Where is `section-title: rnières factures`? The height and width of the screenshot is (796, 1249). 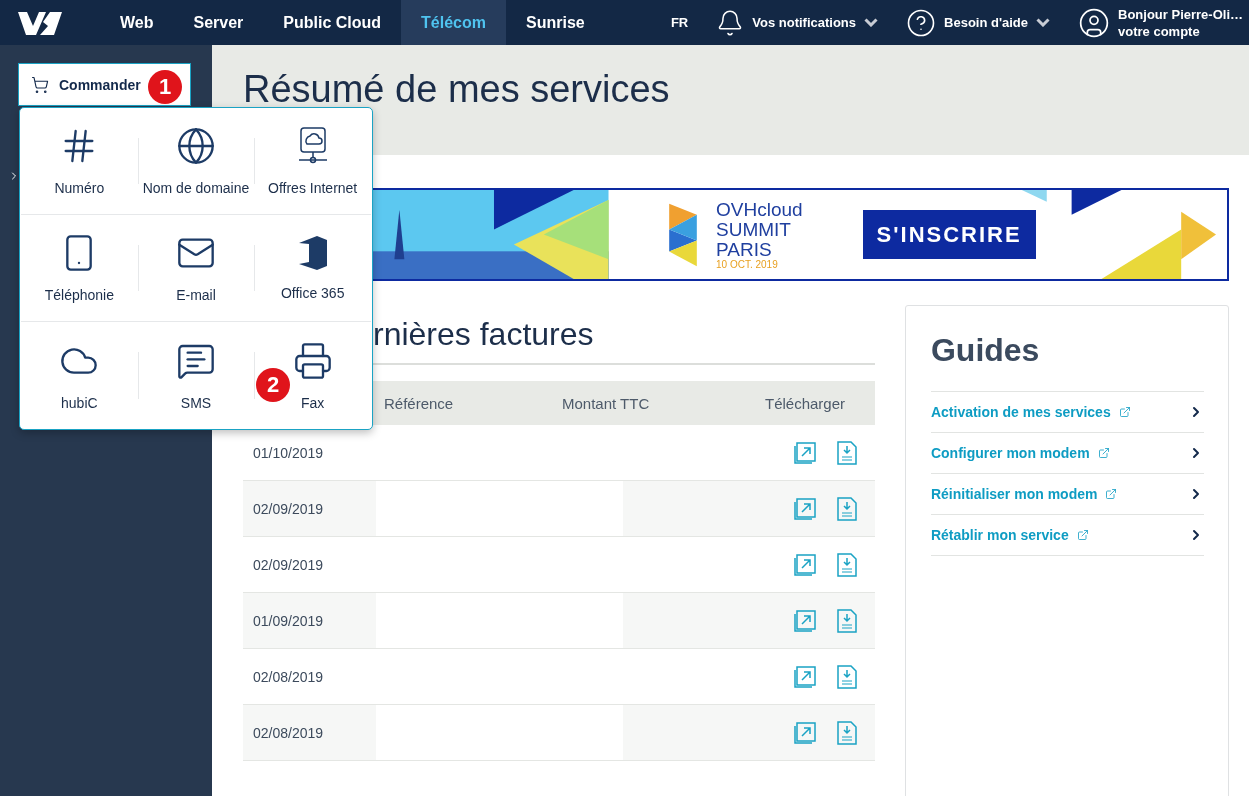
section-title: rnières factures is located at coordinates (484, 334).